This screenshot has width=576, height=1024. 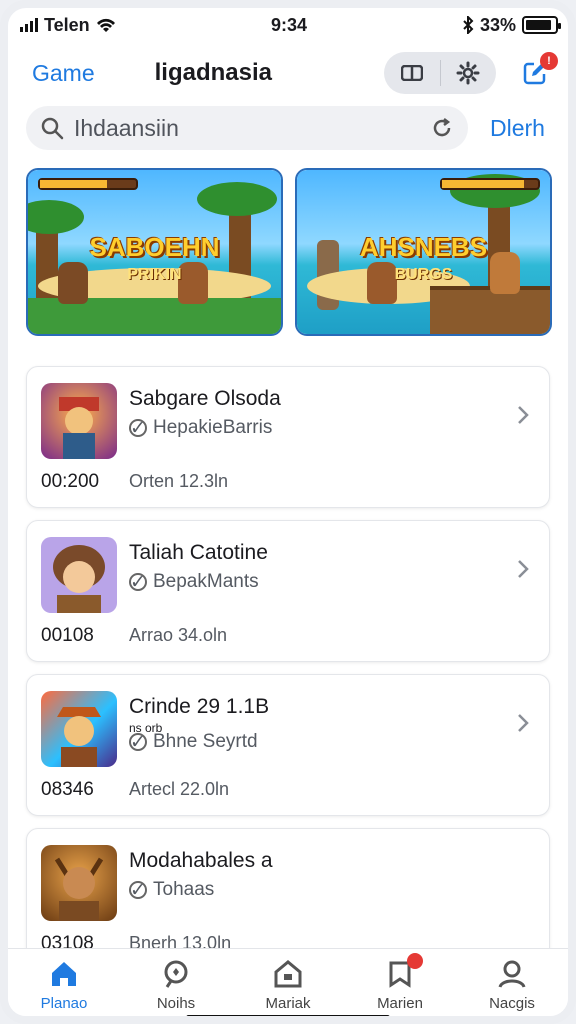 I want to click on banner-title: AHSNEBS, so click(x=423, y=247).